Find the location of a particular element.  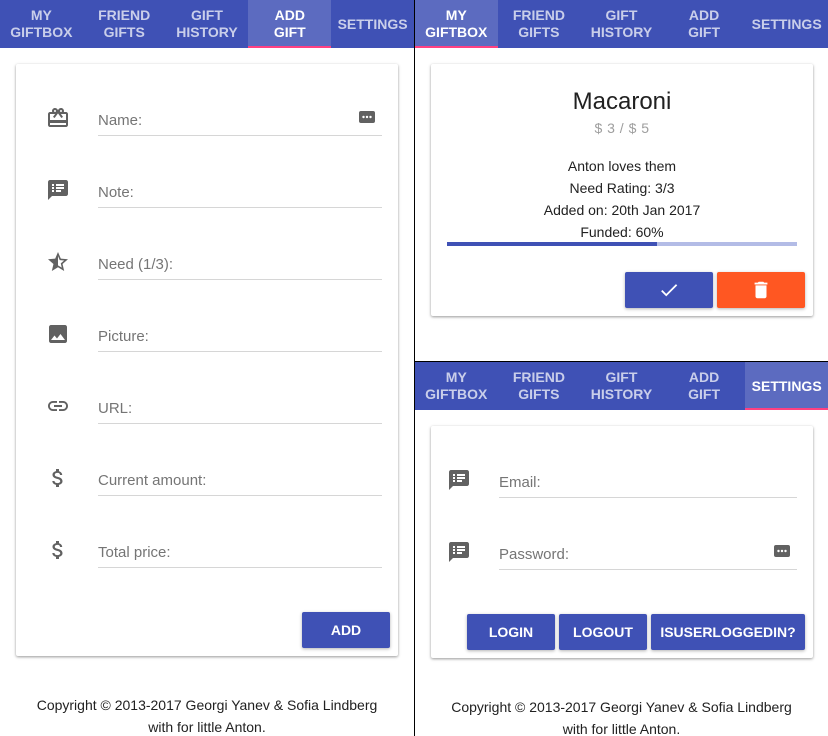

gift-need-rating: Need Rating: 3/3 is located at coordinates (622, 188).